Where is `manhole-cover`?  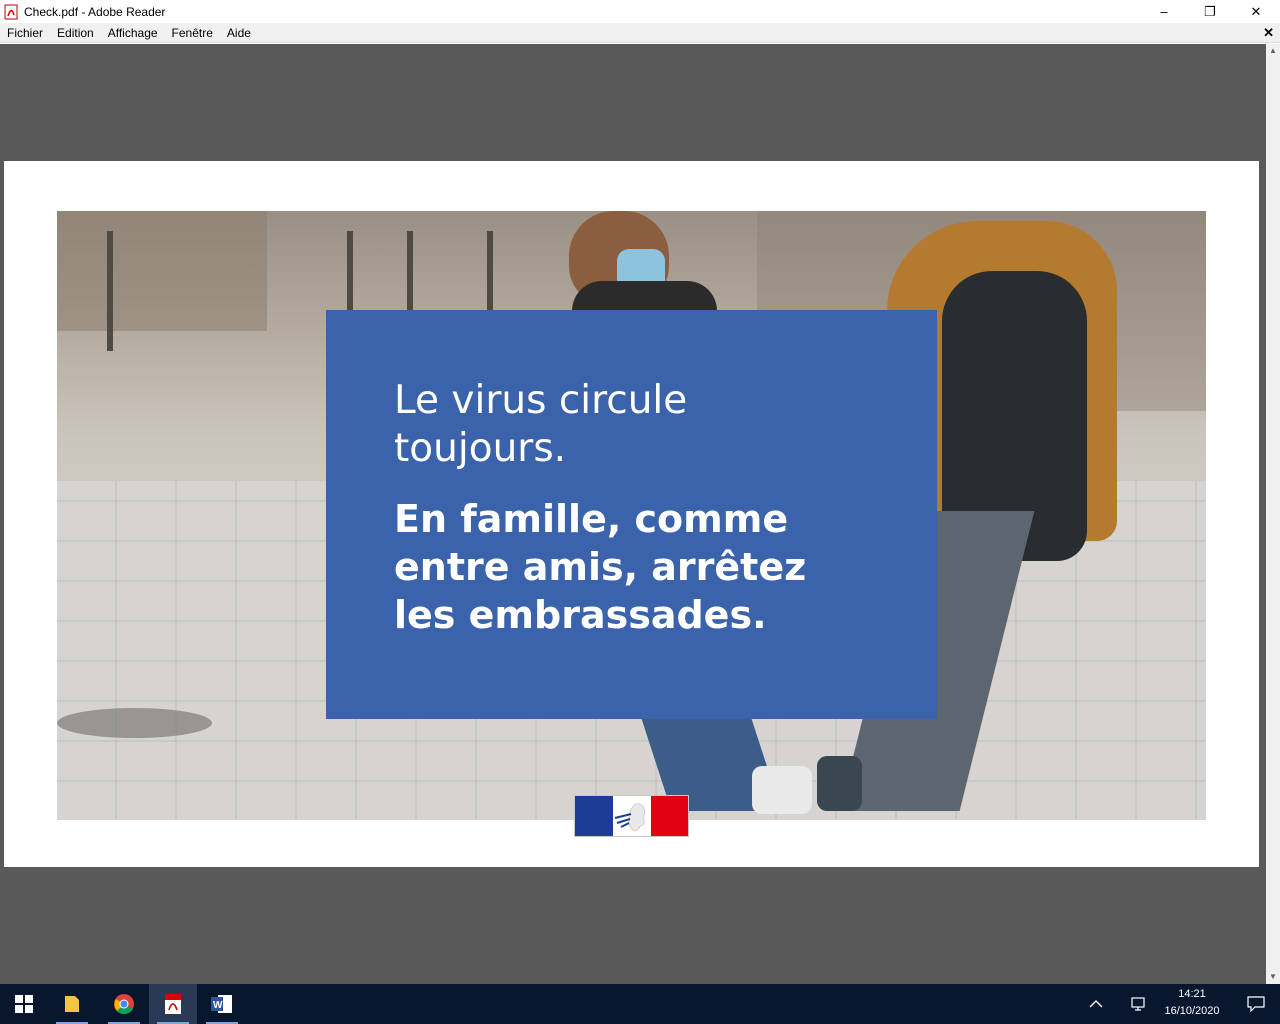 manhole-cover is located at coordinates (134, 723).